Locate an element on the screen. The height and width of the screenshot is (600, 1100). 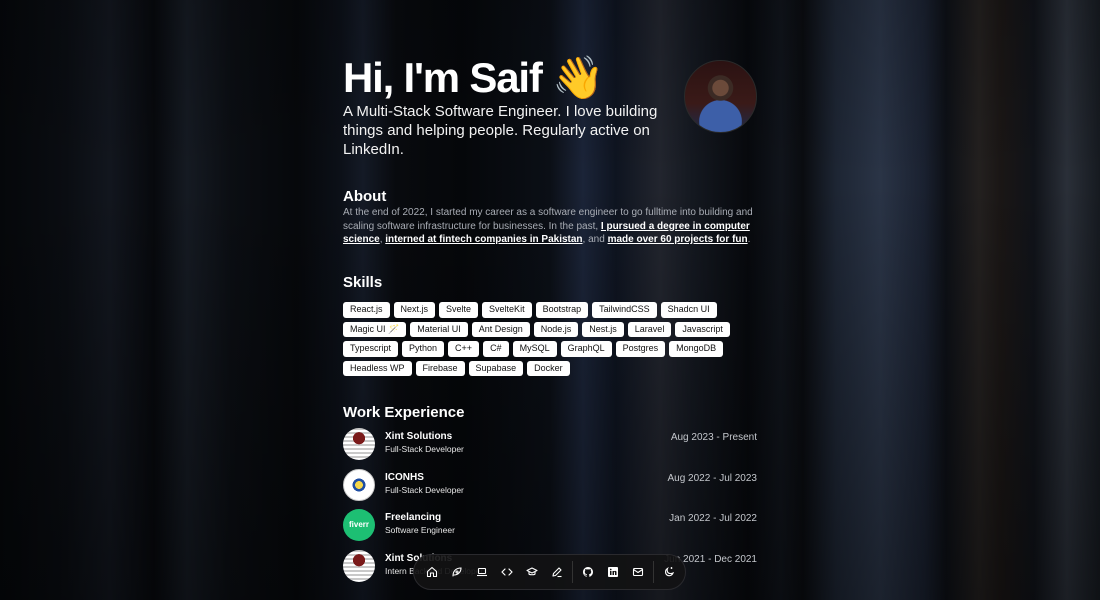
company-name: Freelancing is located at coordinates (413, 517).